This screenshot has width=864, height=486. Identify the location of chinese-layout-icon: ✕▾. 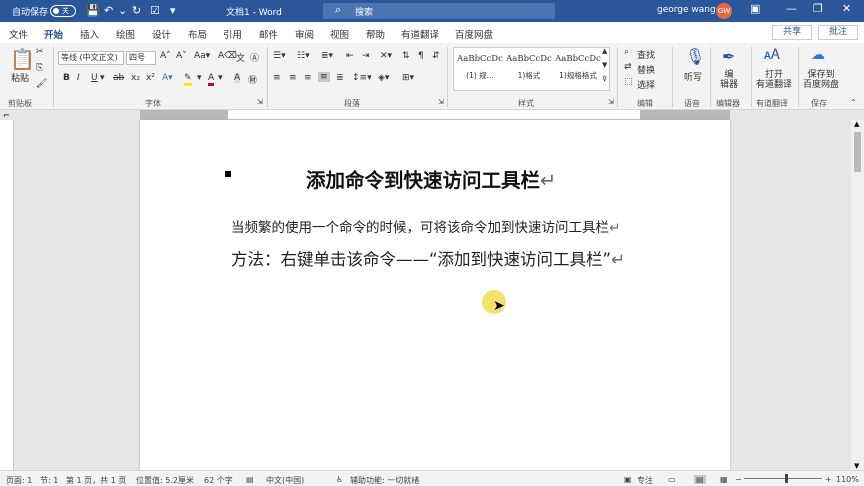
(386, 56).